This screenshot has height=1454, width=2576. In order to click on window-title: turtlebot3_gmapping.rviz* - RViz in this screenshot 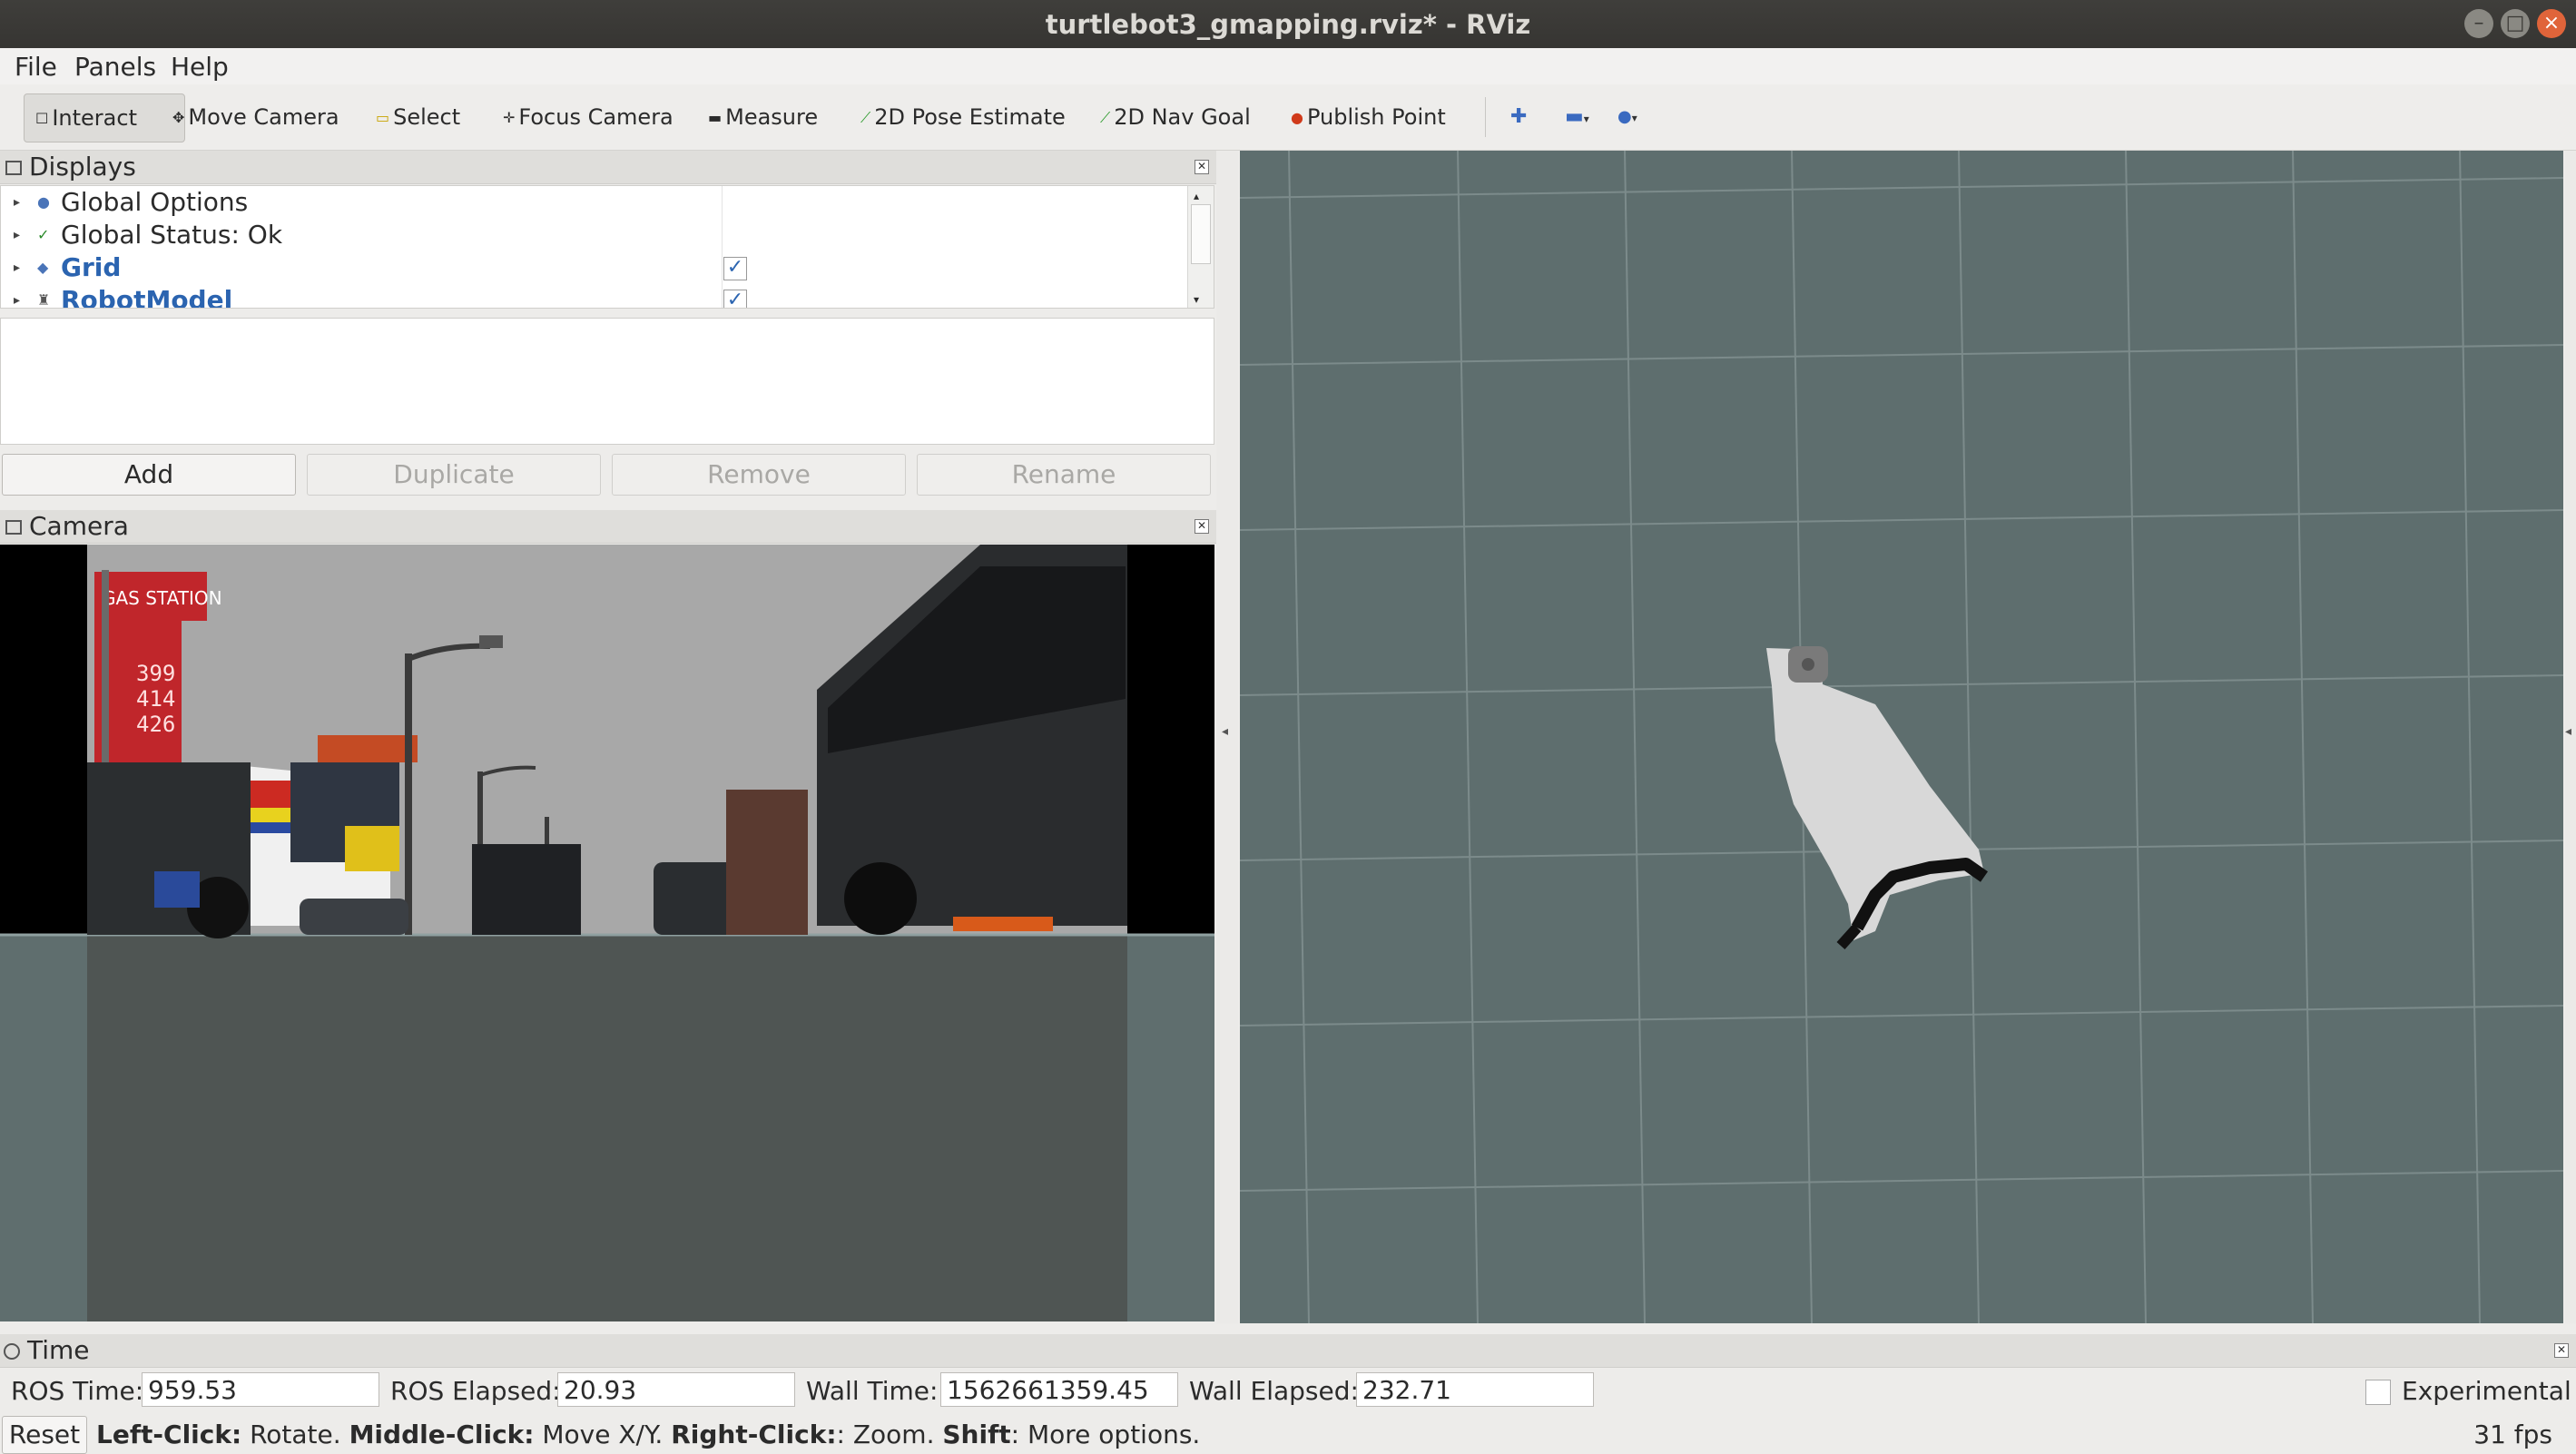, I will do `click(1288, 24)`.